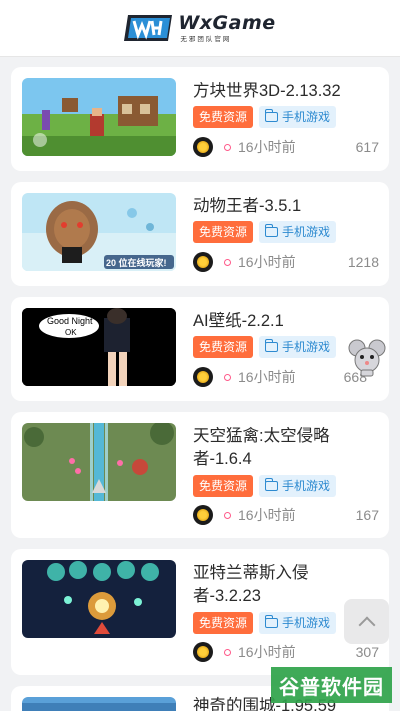  Describe the element at coordinates (206, 39) in the screenshot. I see `logo-subtitle: 无邪团队官网` at that location.